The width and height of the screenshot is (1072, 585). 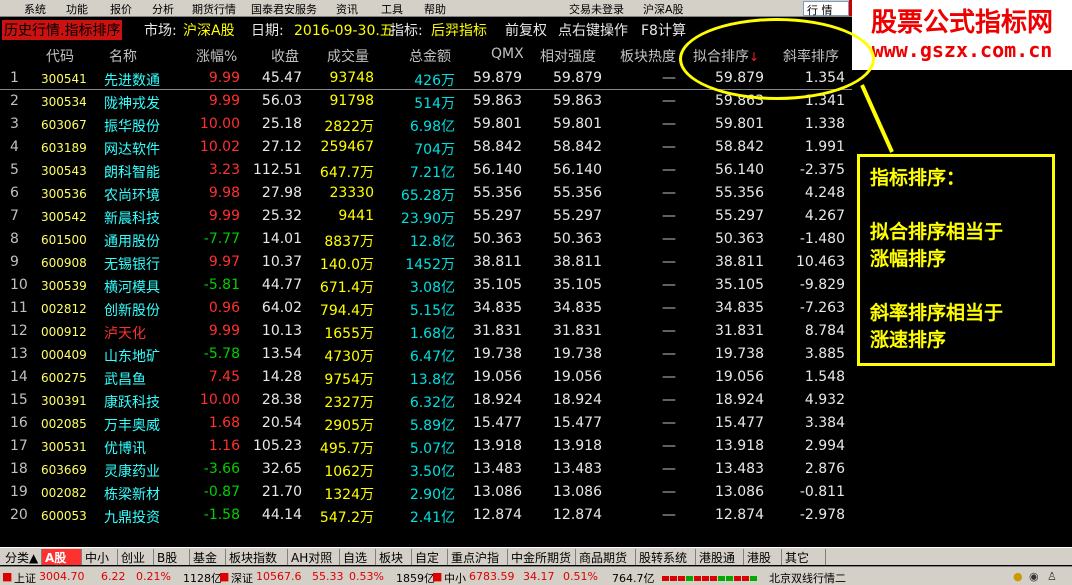 What do you see at coordinates (349, 403) in the screenshot?
I see `volume: 2327万` at bounding box center [349, 403].